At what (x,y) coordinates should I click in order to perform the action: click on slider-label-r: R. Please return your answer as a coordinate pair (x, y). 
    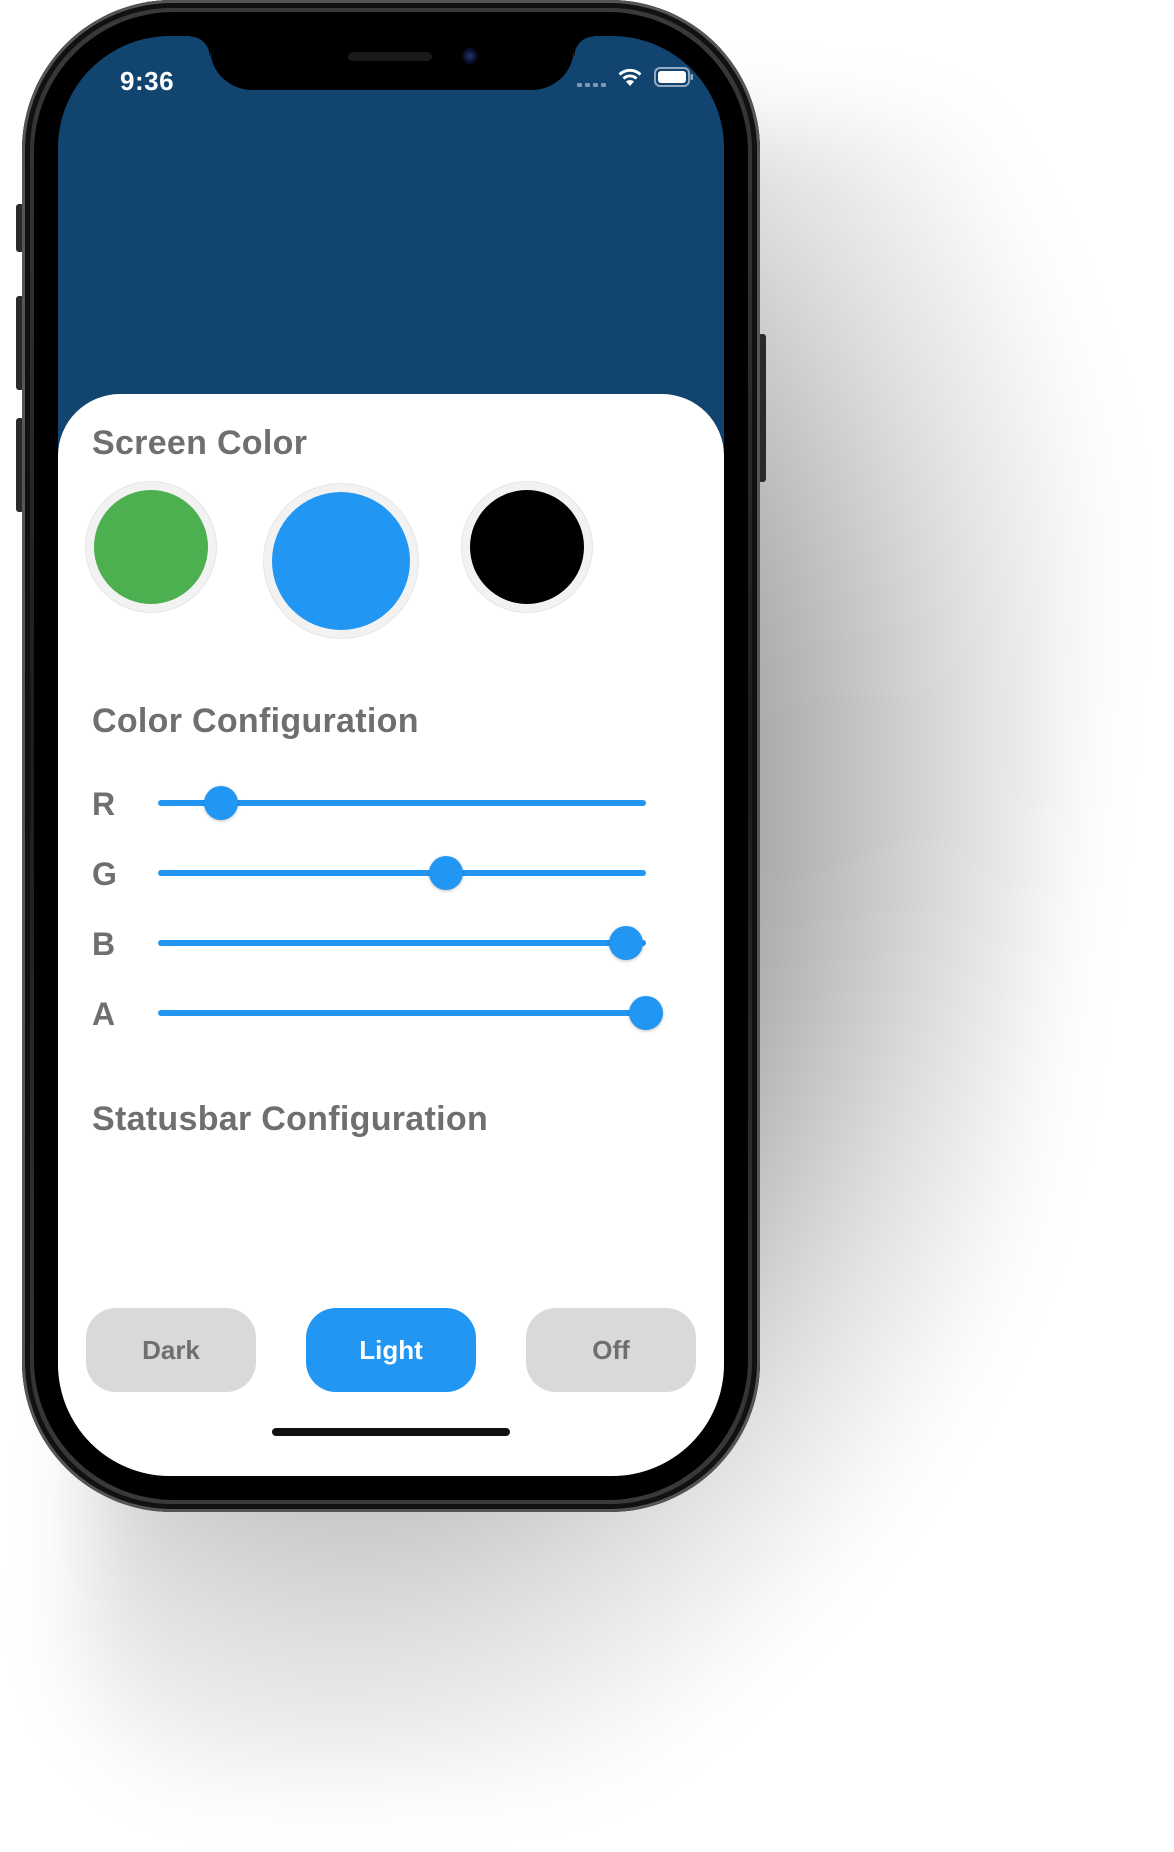
    Looking at the image, I should click on (104, 804).